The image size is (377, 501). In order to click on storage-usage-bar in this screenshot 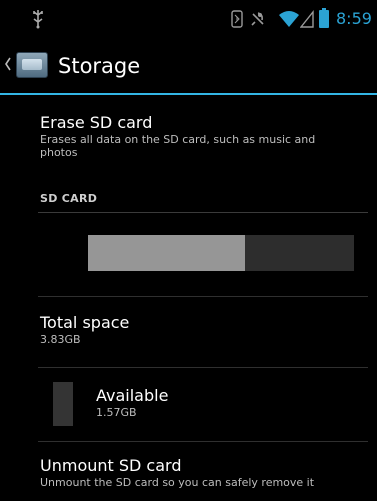, I will do `click(221, 253)`.